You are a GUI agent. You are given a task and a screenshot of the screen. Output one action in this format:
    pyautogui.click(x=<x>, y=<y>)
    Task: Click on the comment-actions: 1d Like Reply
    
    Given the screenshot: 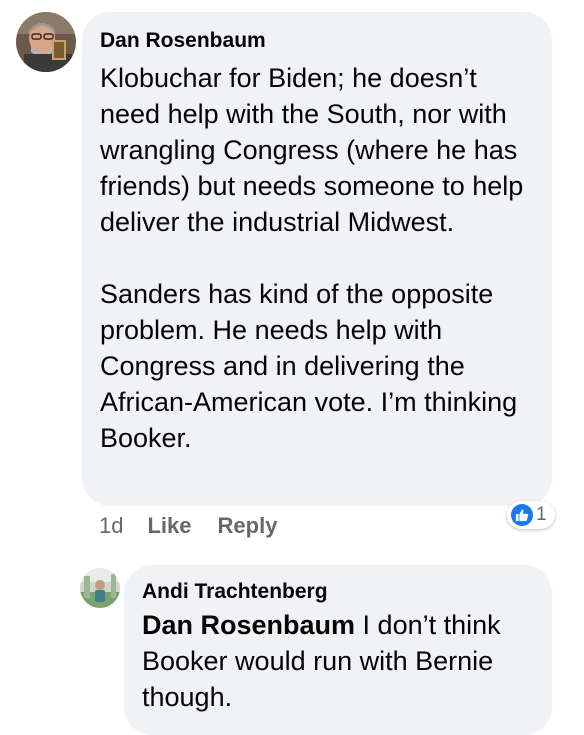 What is the action you would take?
    pyautogui.click(x=201, y=526)
    